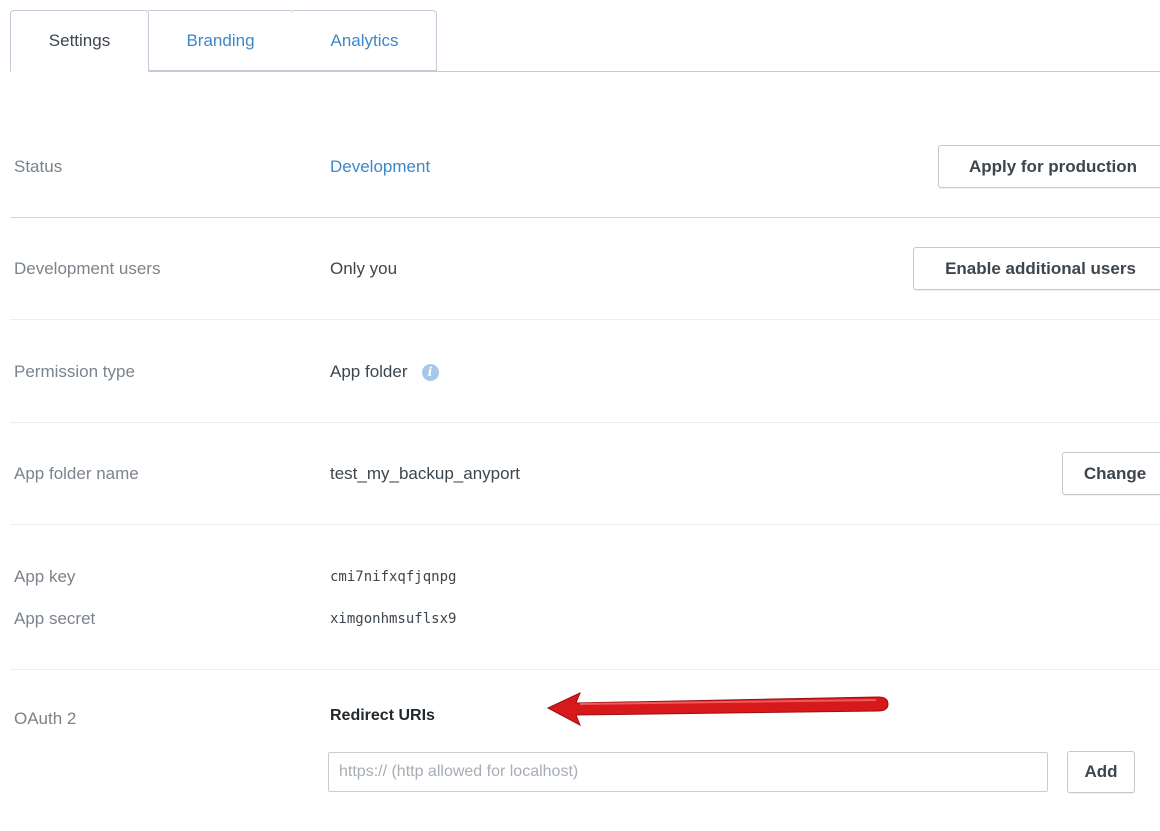 The width and height of the screenshot is (1160, 831). I want to click on status-label: Status, so click(38, 166).